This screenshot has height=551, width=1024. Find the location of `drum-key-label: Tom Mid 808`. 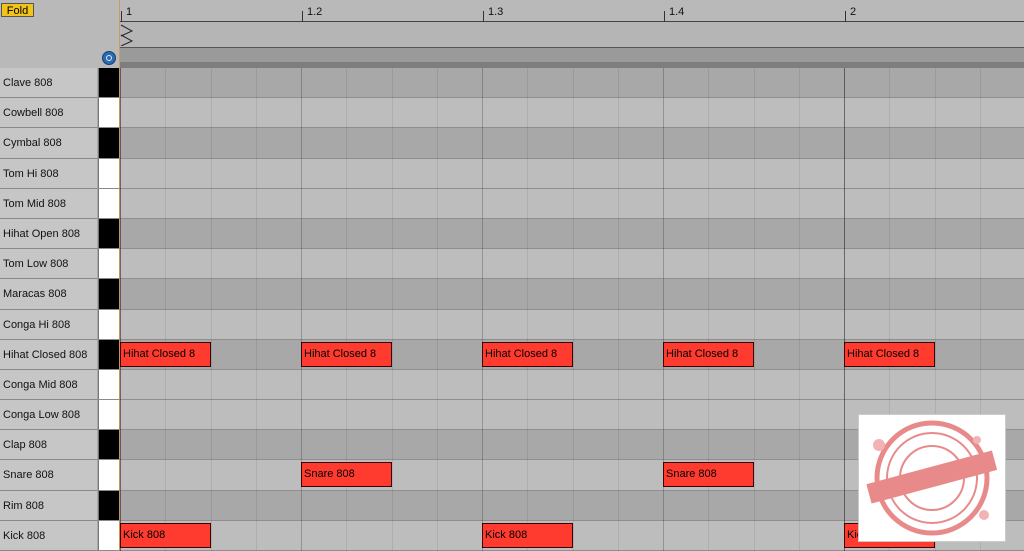

drum-key-label: Tom Mid 808 is located at coordinates (48, 203).